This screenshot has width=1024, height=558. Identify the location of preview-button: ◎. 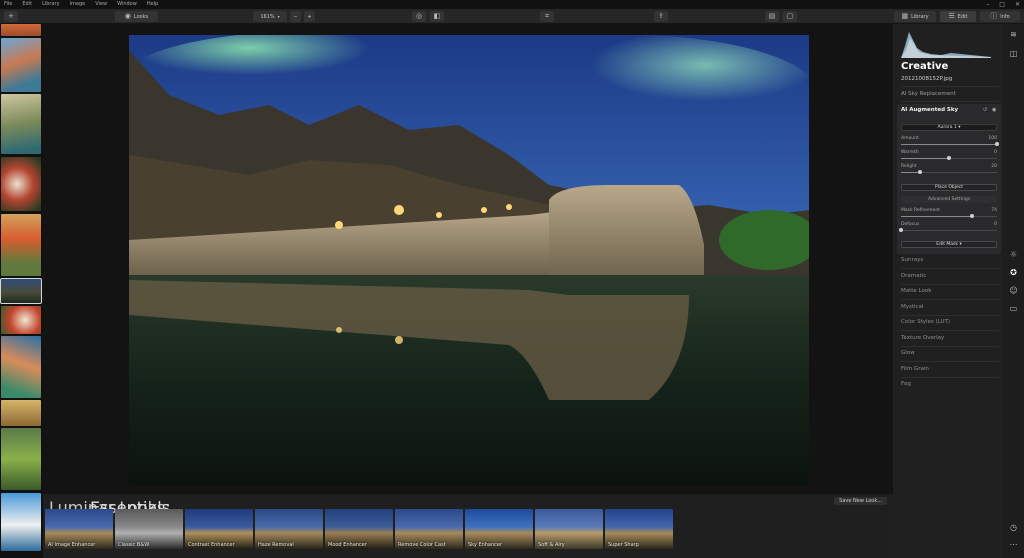
(419, 16).